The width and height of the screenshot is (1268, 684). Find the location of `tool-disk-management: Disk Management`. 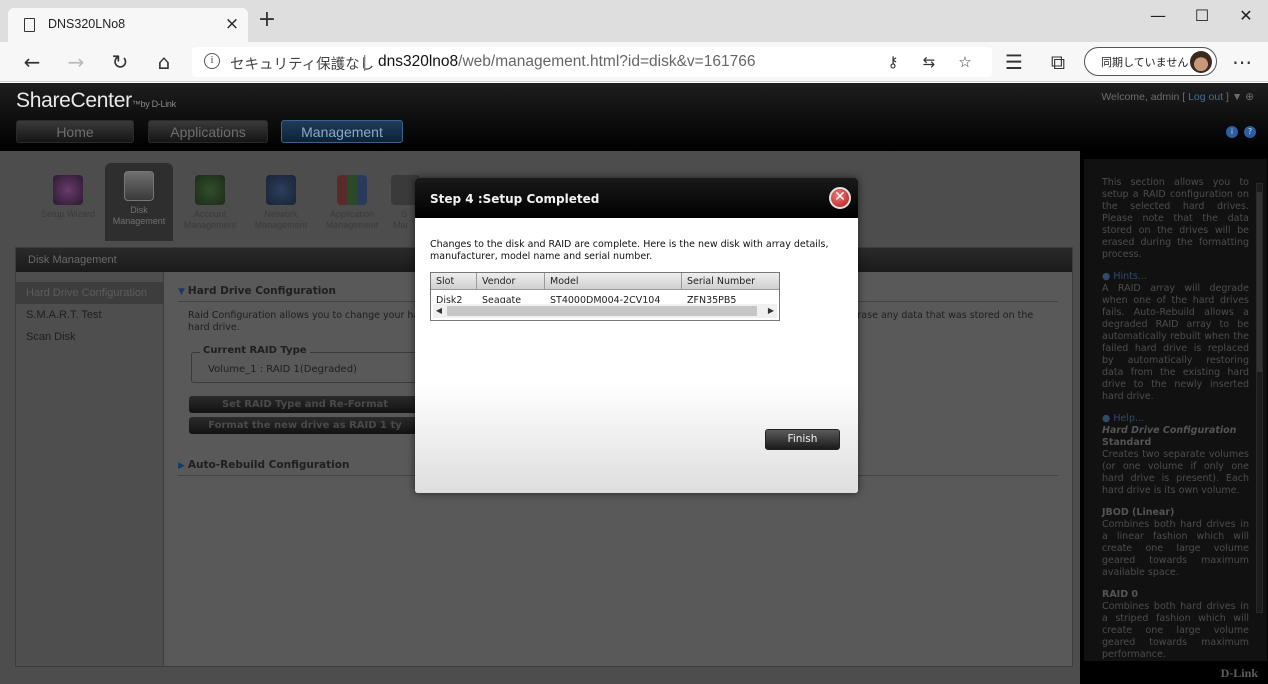

tool-disk-management: Disk Management is located at coordinates (139, 202).